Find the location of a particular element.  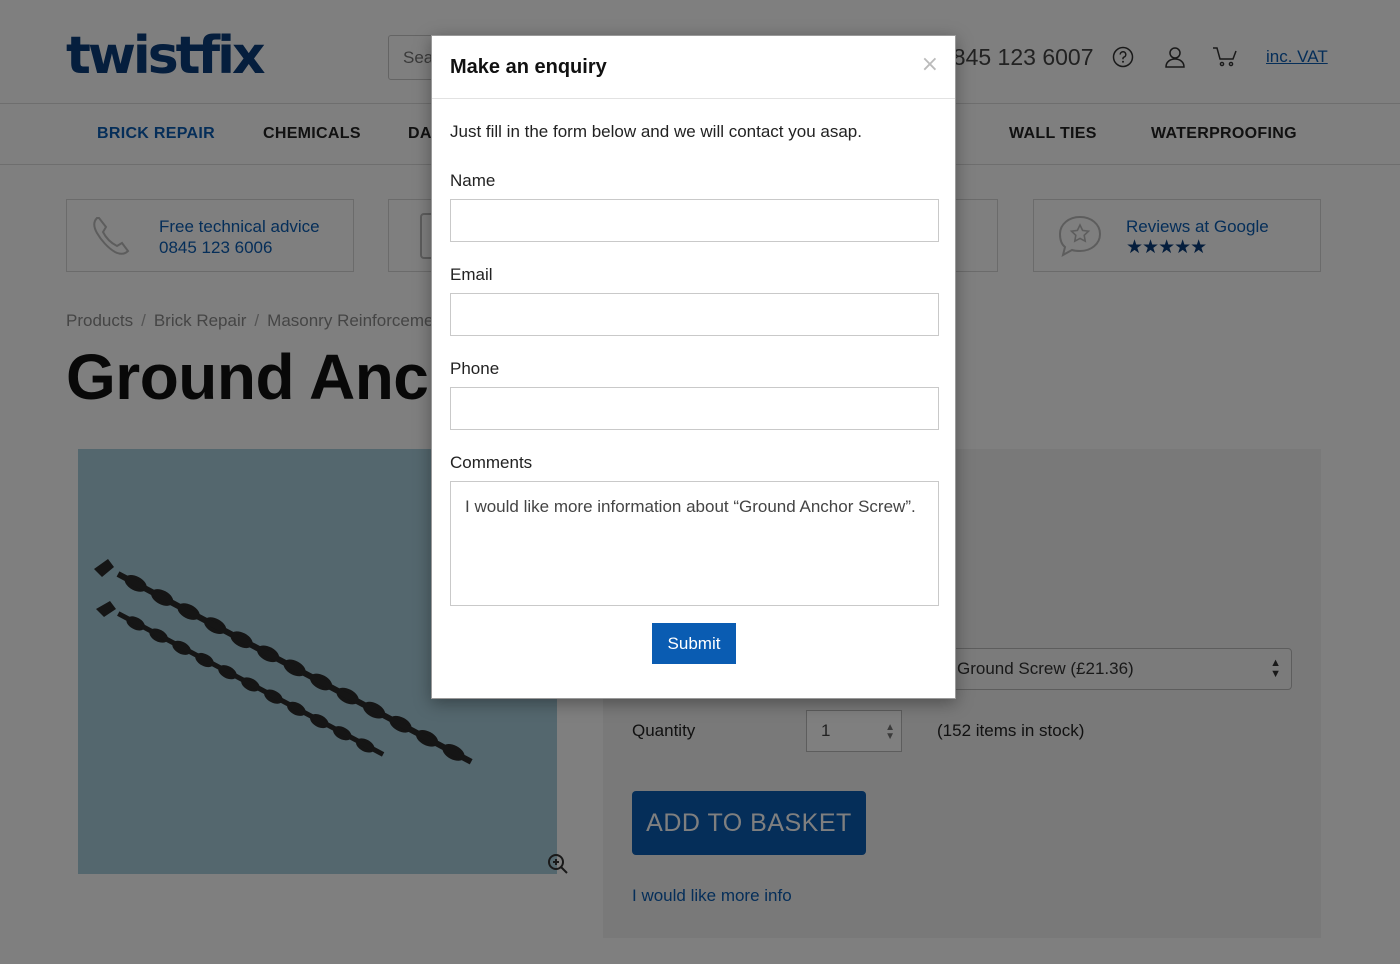

name-label: Name is located at coordinates (473, 180).